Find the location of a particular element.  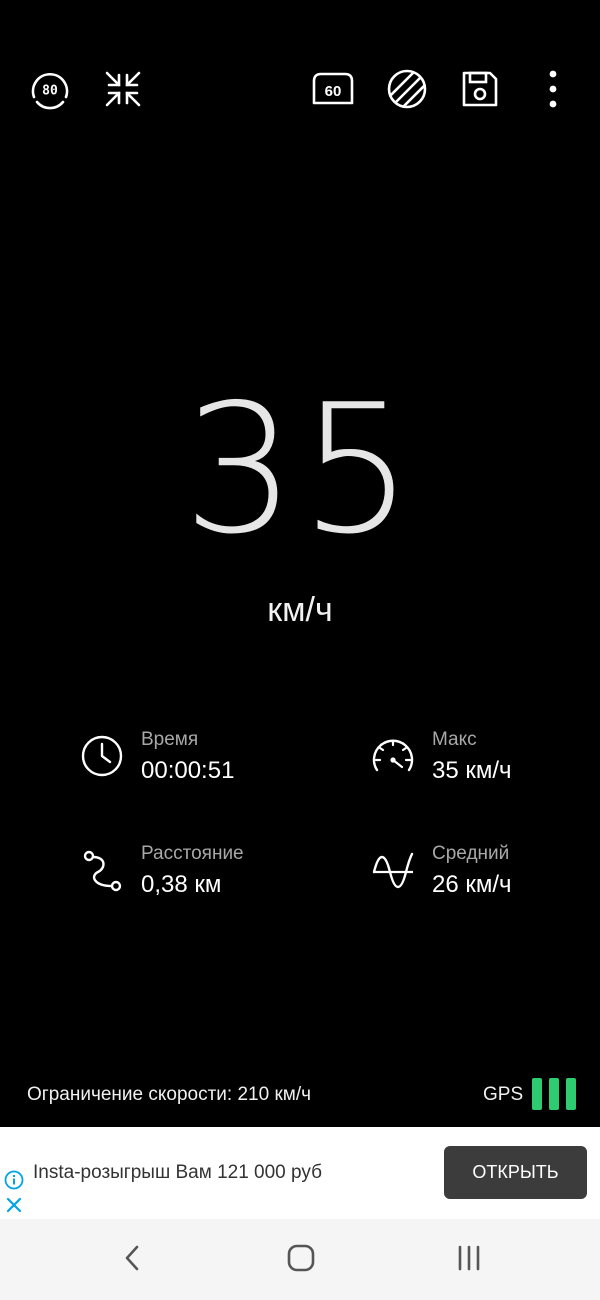

nav-back-button is located at coordinates (133, 1258).